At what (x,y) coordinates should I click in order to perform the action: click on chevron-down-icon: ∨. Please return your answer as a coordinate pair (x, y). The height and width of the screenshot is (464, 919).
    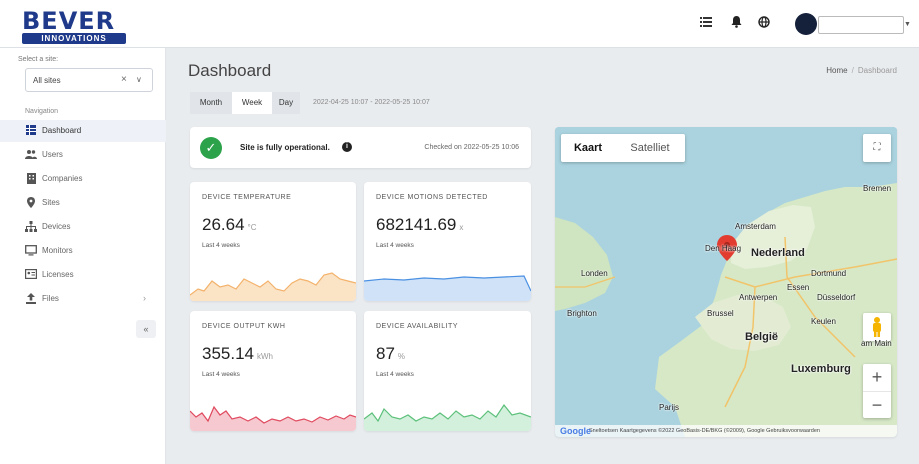
    Looking at the image, I should click on (139, 79).